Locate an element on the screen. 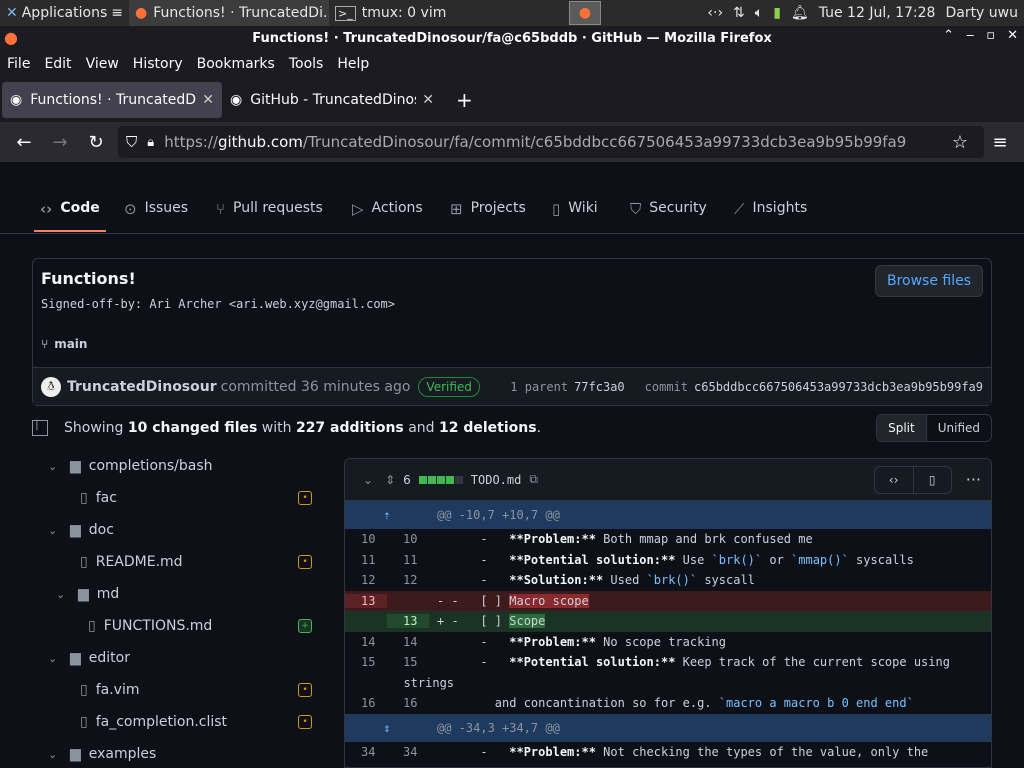 The image size is (1024, 768). new-line-number: 14 is located at coordinates (408, 642).